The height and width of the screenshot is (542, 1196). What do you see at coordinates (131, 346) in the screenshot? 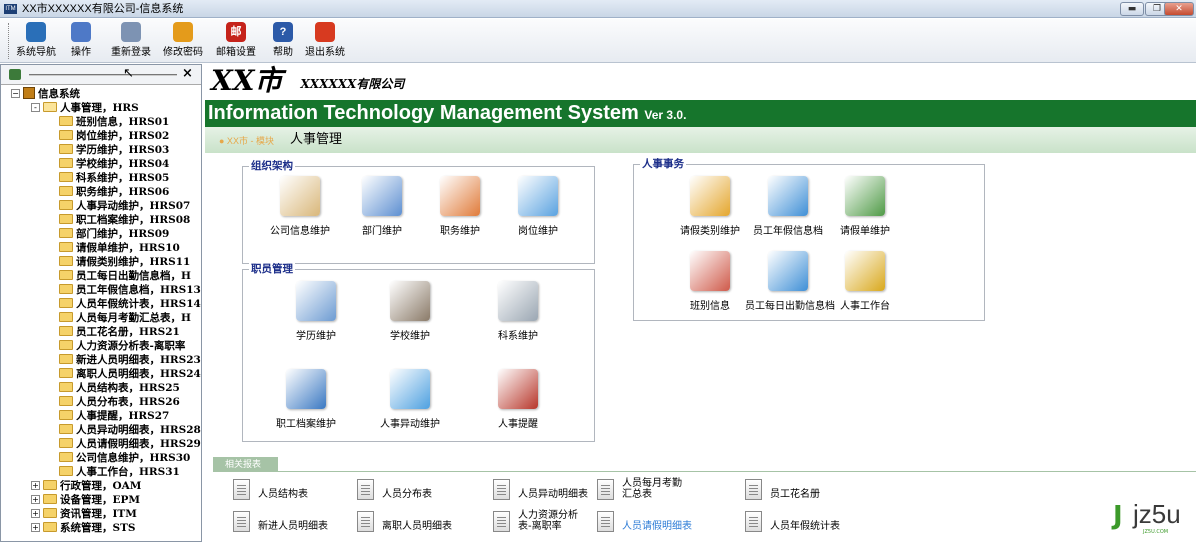
I see `tree-node-label: 人力资源分析表-离职率` at bounding box center [131, 346].